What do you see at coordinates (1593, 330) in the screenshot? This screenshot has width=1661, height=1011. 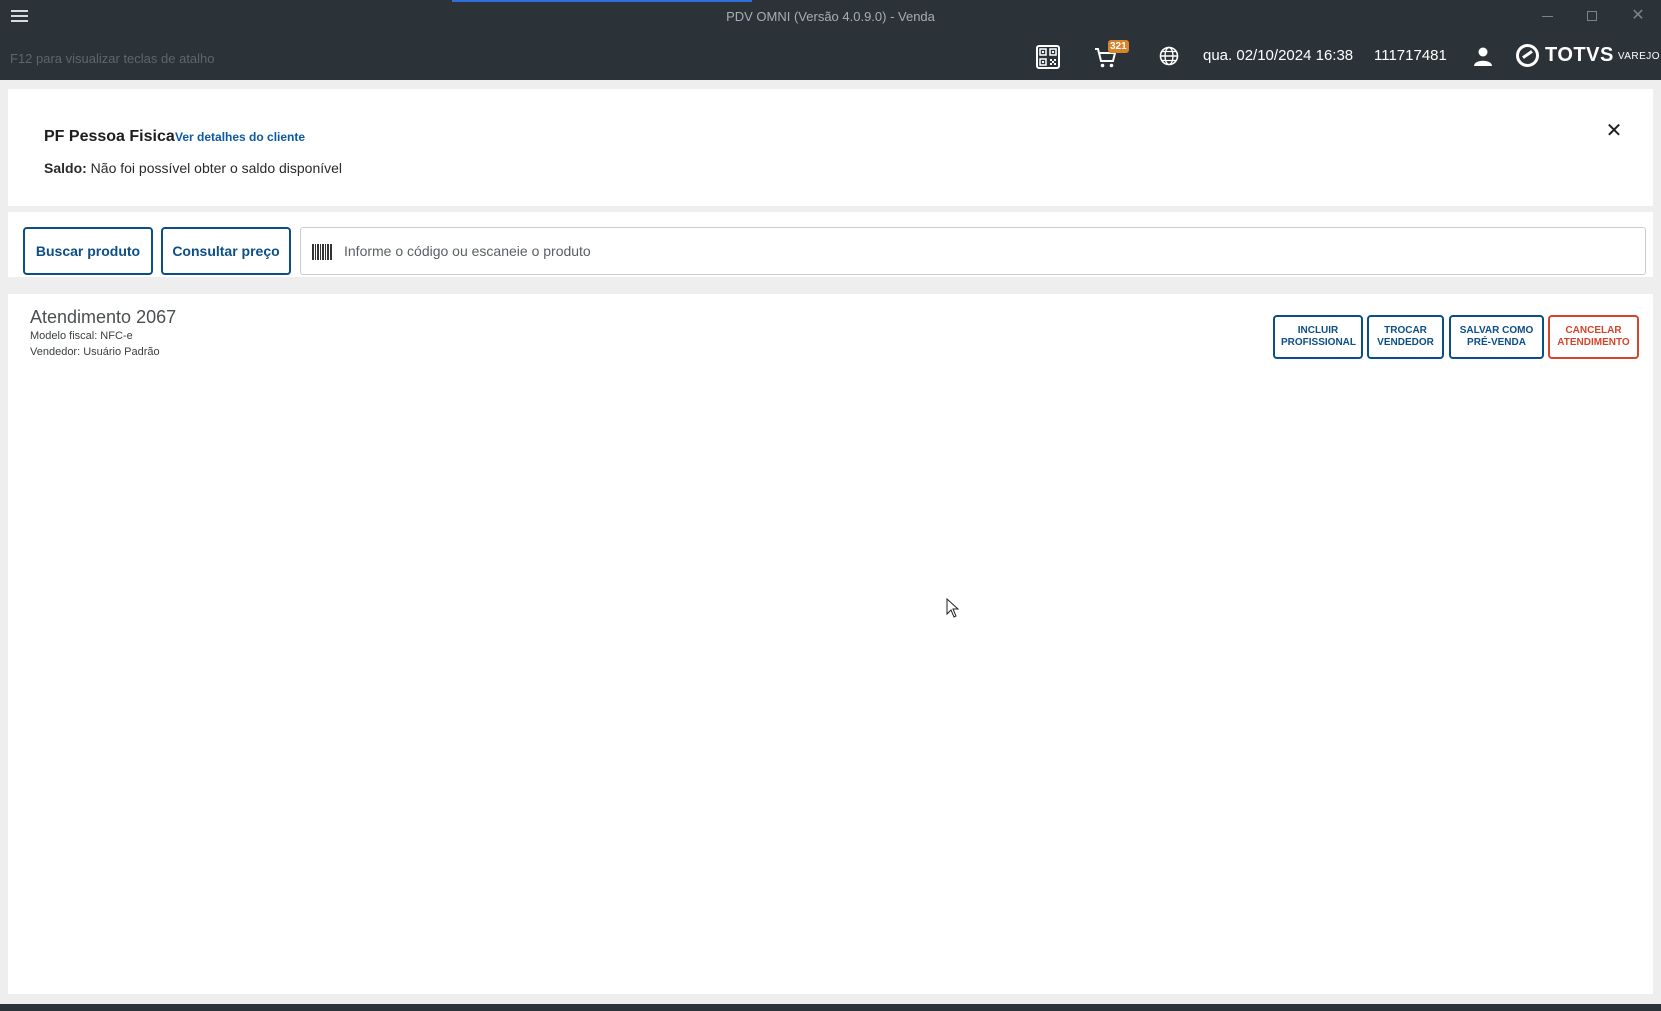 I see `cancel-service-label-1: CANCELAR` at bounding box center [1593, 330].